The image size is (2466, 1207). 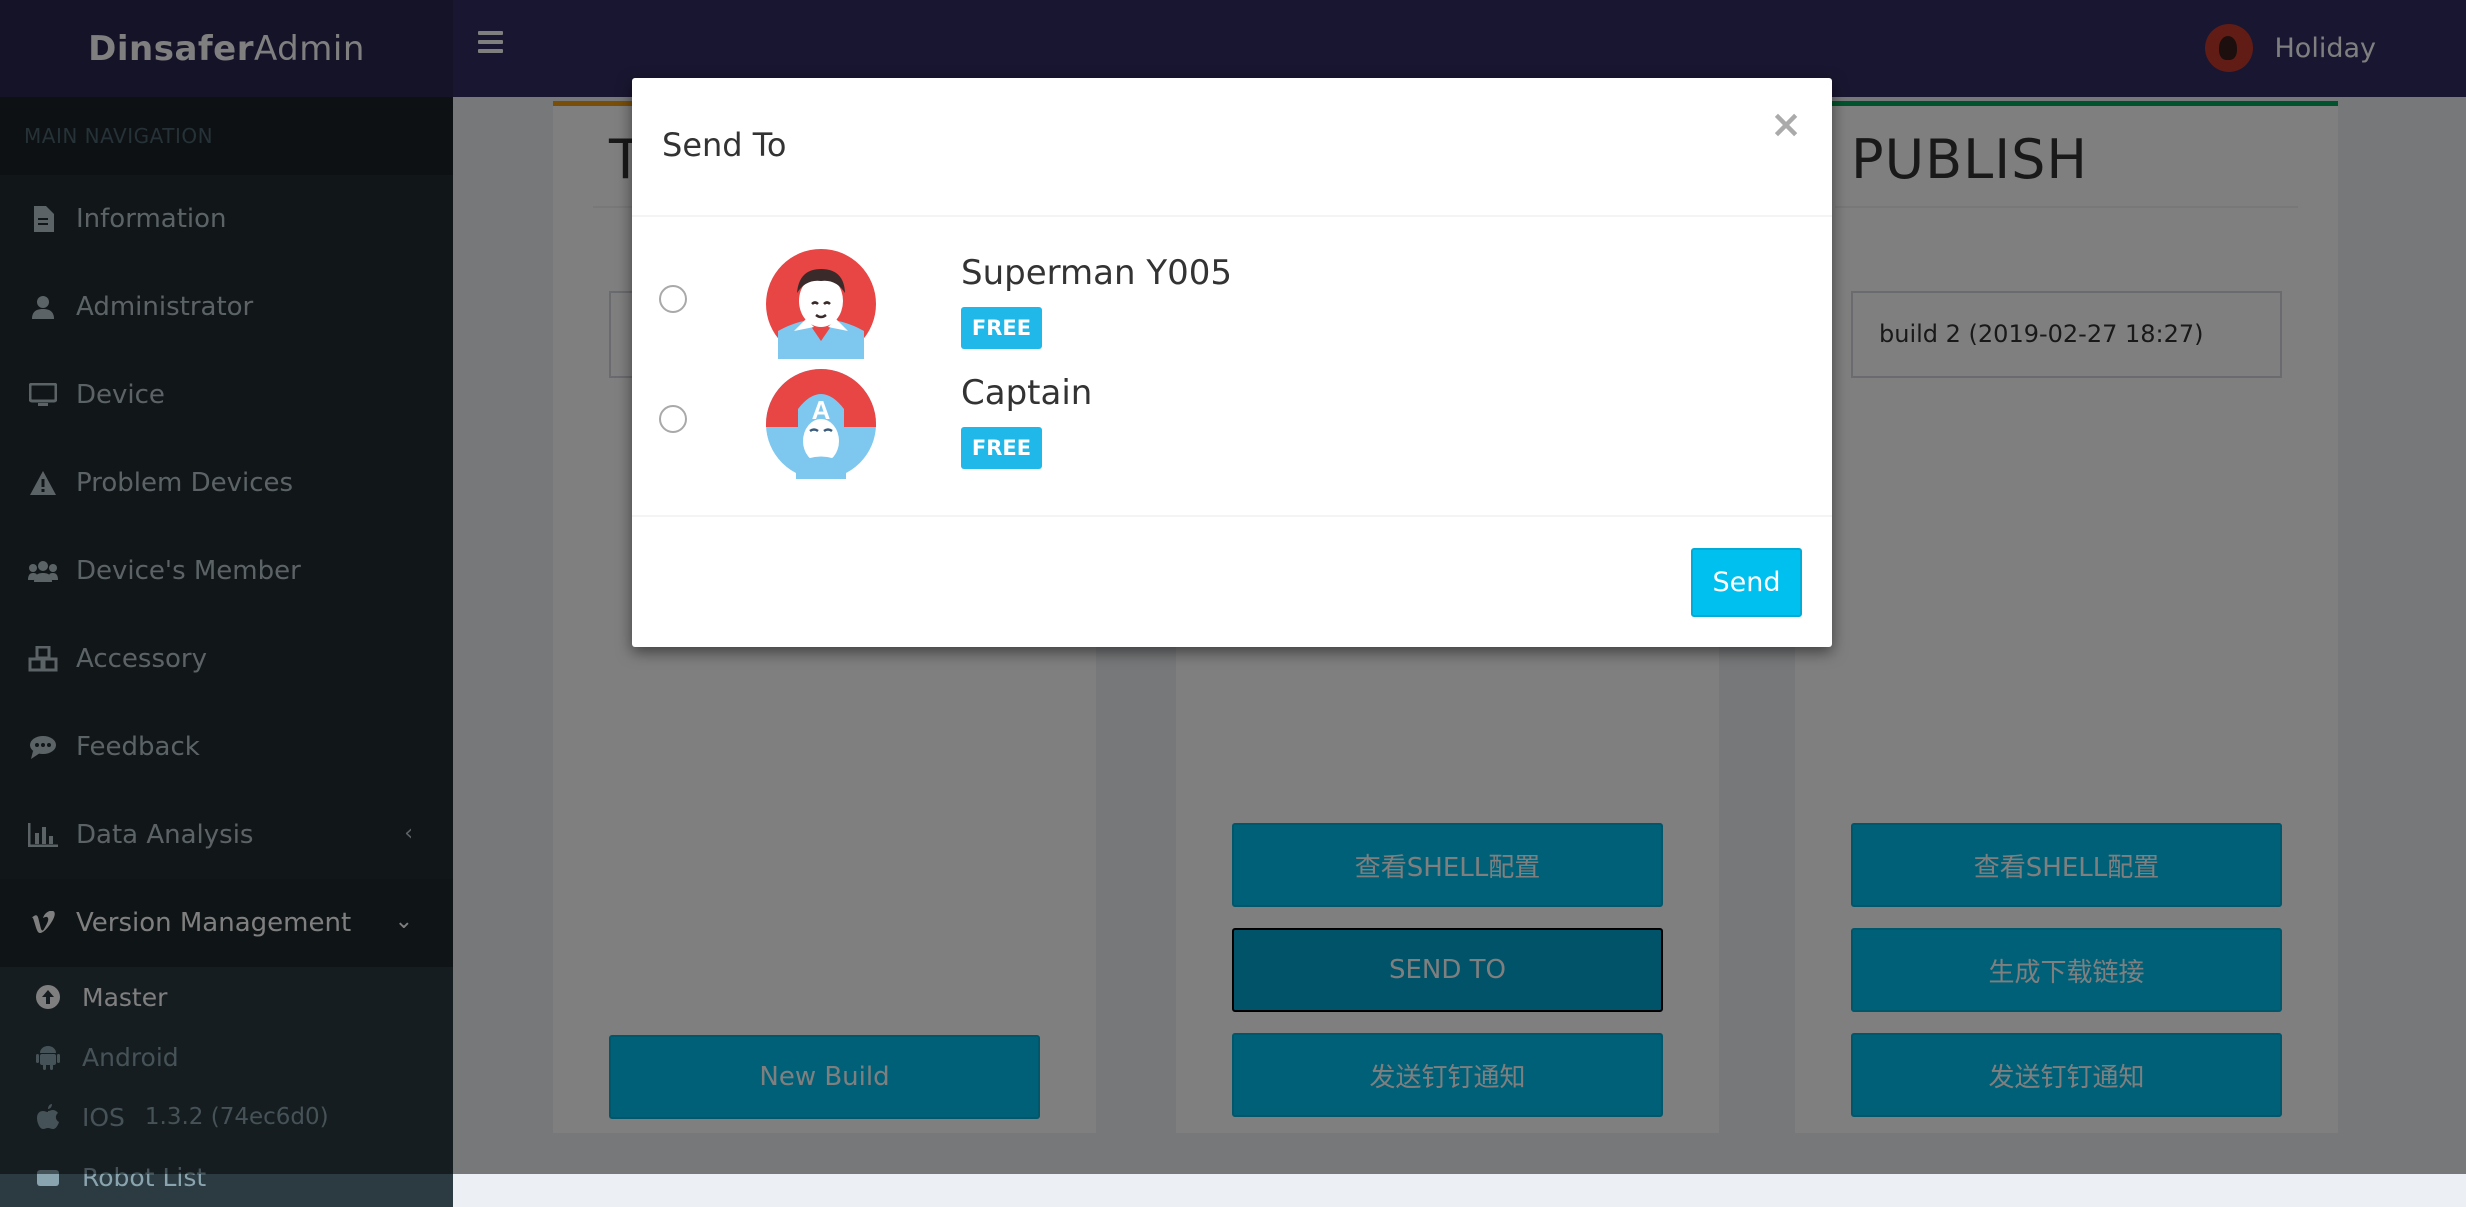 I want to click on modal-body: Superman Y005 FREE A Captain FREE, so click(x=1232, y=367).